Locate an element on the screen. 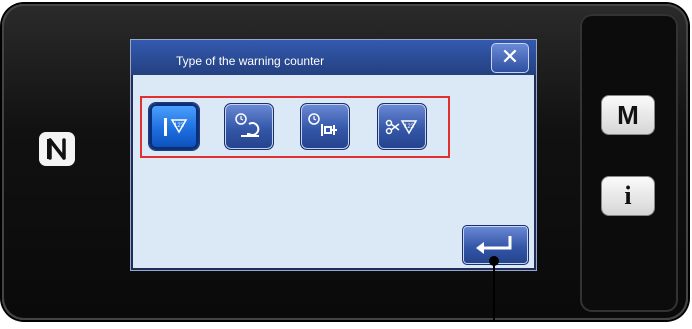 This screenshot has height=329, width=692. mode-button-label: M is located at coordinates (628, 114).